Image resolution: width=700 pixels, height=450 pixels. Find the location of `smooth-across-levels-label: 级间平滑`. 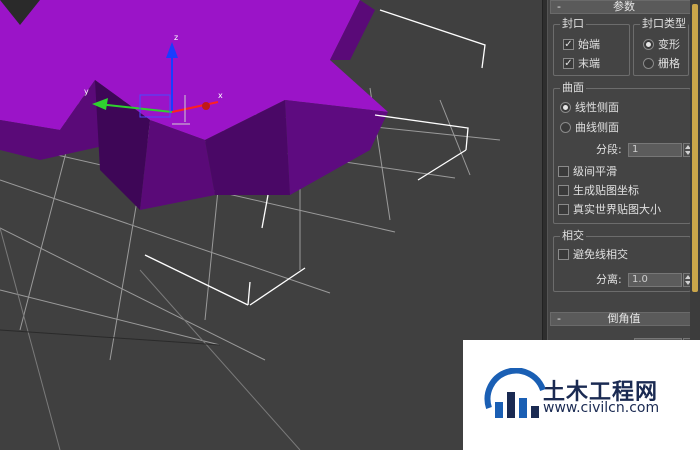

smooth-across-levels-label: 级间平滑 is located at coordinates (595, 171).